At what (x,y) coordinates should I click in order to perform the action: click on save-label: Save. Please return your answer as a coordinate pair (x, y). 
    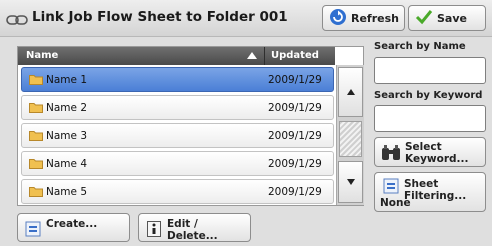
    Looking at the image, I should click on (452, 18).